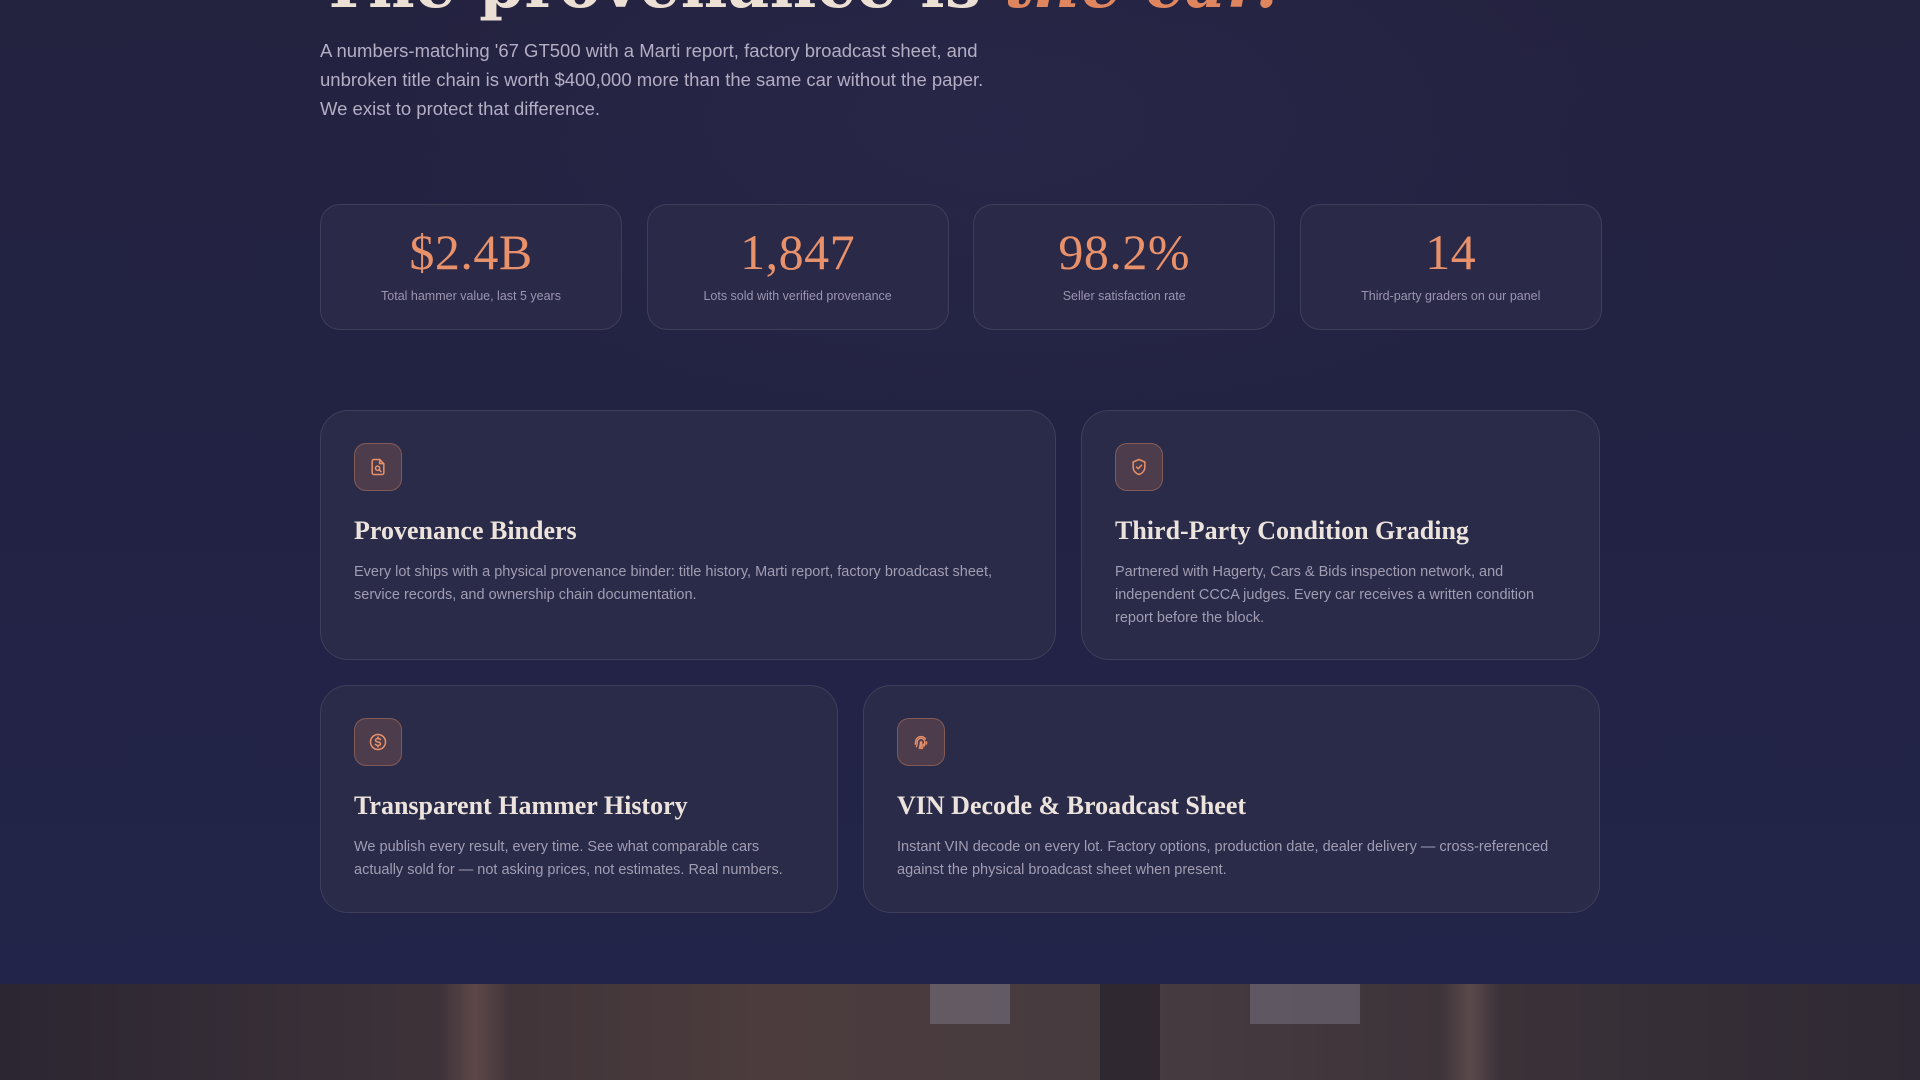 This screenshot has width=1920, height=1080. What do you see at coordinates (960, 1032) in the screenshot?
I see `hero-photo-strip` at bounding box center [960, 1032].